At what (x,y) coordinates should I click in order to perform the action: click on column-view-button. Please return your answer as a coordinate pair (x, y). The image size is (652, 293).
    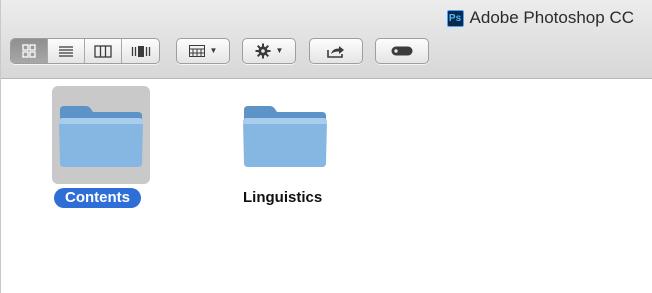
    Looking at the image, I should click on (103, 51).